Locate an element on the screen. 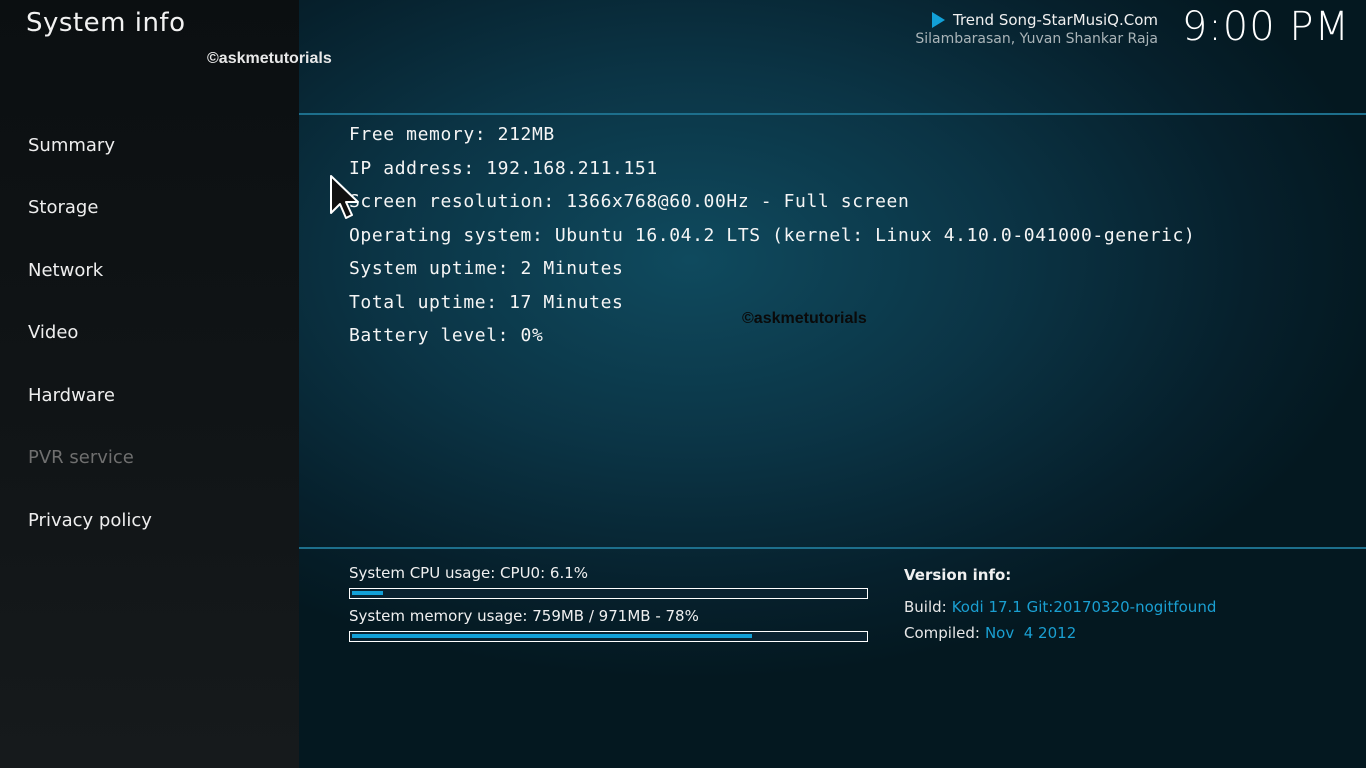  page-title: System info is located at coordinates (106, 23).